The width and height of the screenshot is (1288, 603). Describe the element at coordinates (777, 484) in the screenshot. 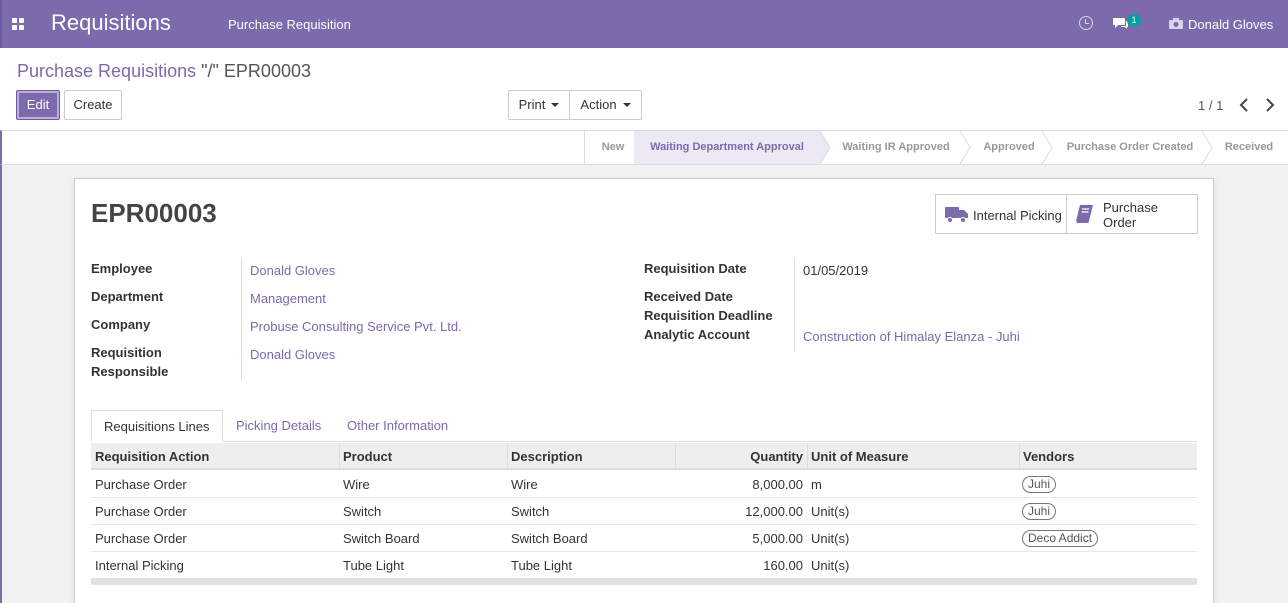

I see `cell-quantity: 8,000.00` at that location.